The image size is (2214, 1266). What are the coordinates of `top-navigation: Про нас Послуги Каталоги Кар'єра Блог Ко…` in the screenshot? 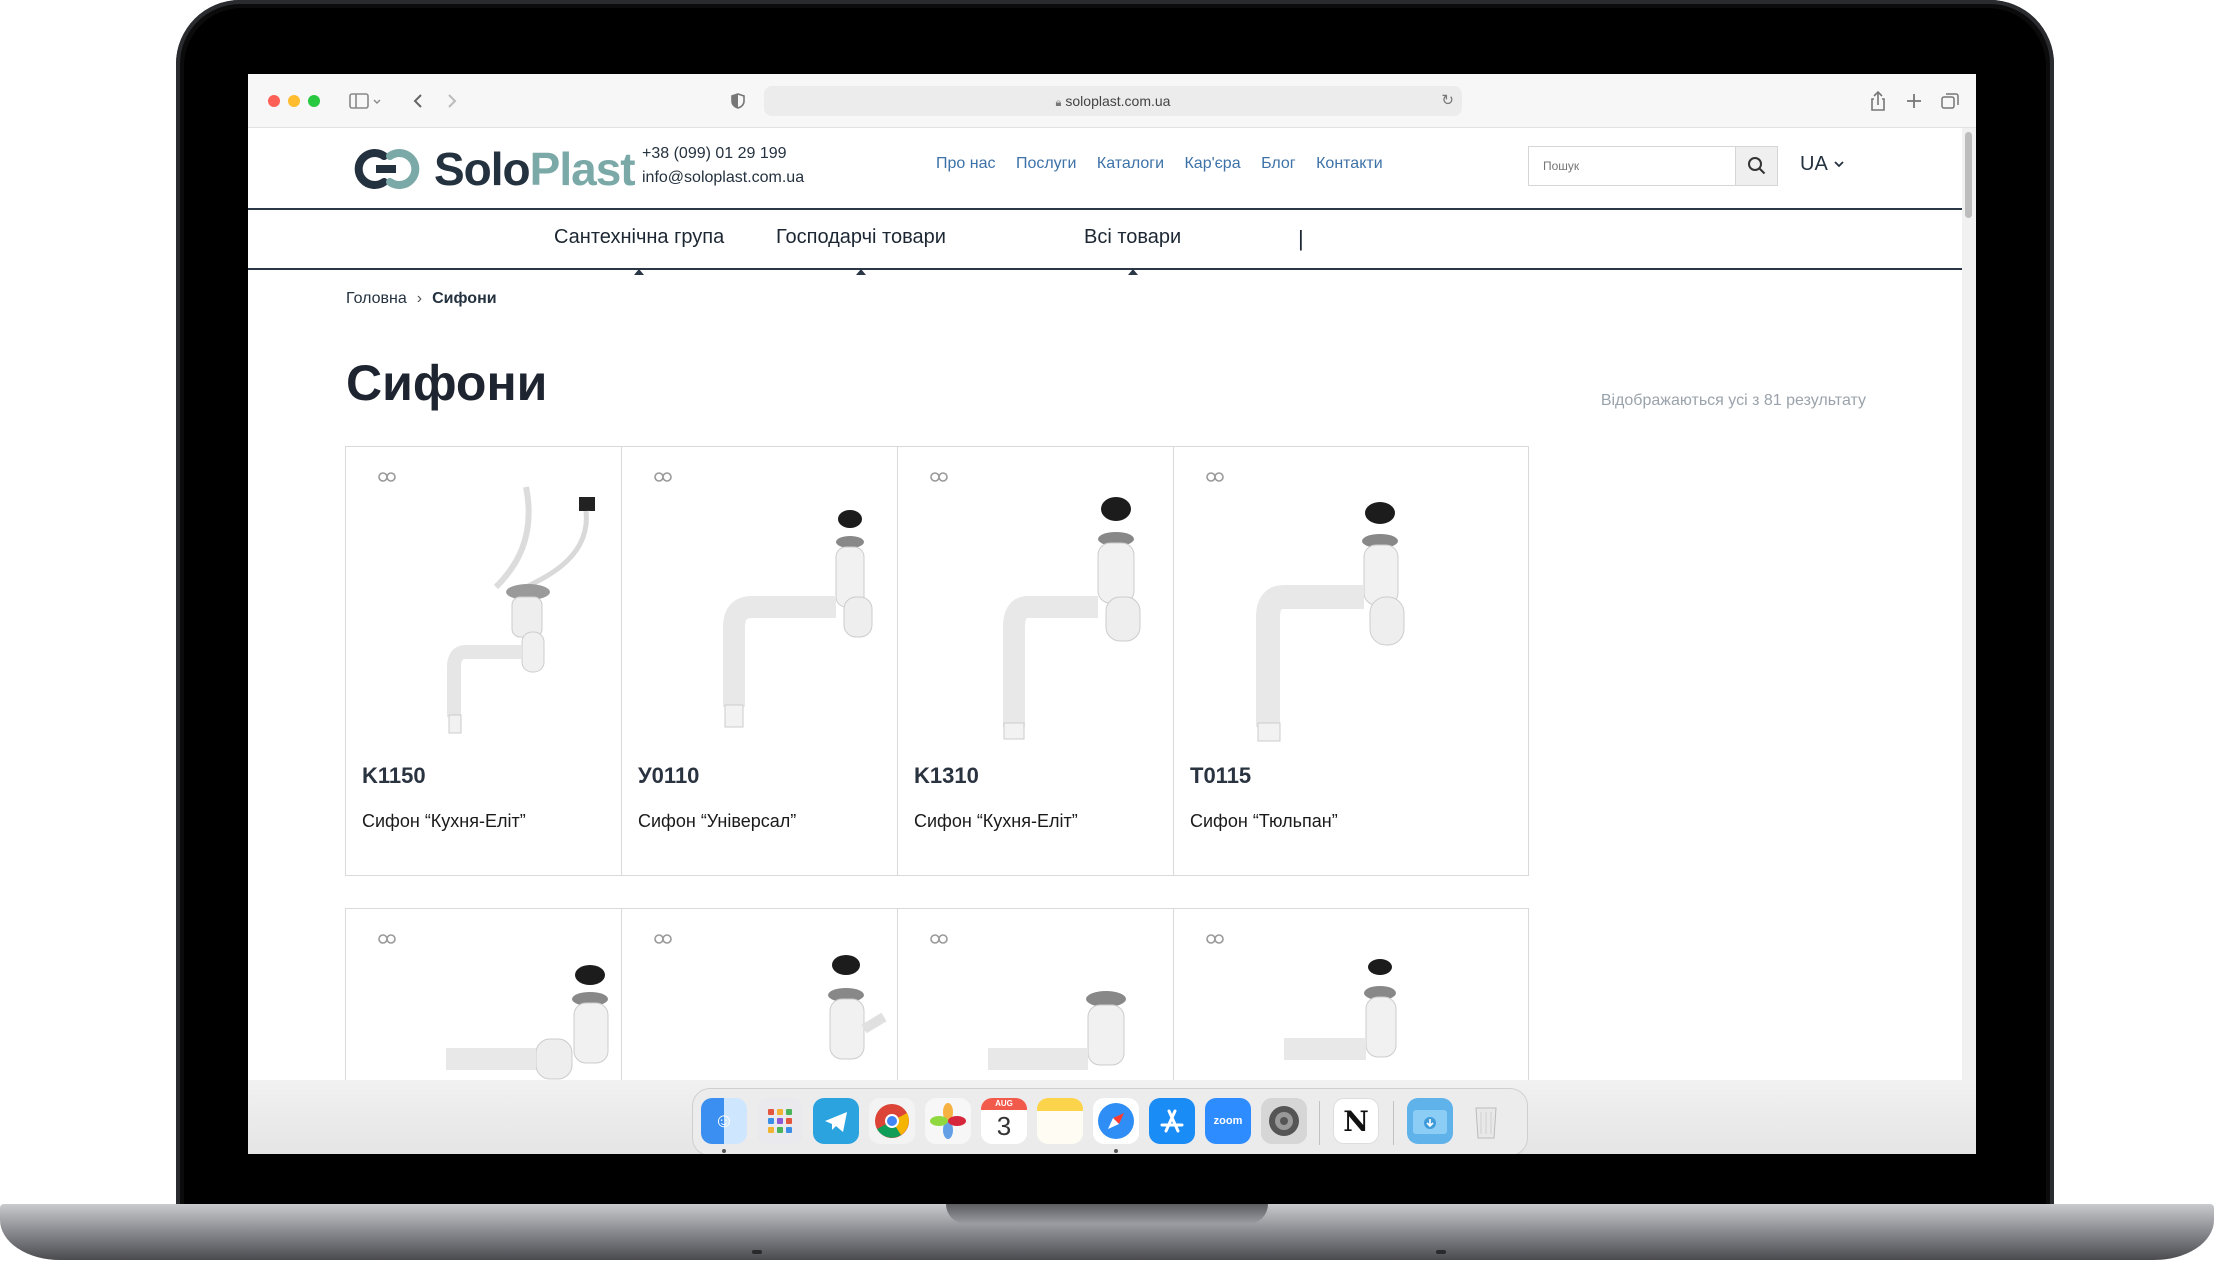 It's located at (1167, 164).